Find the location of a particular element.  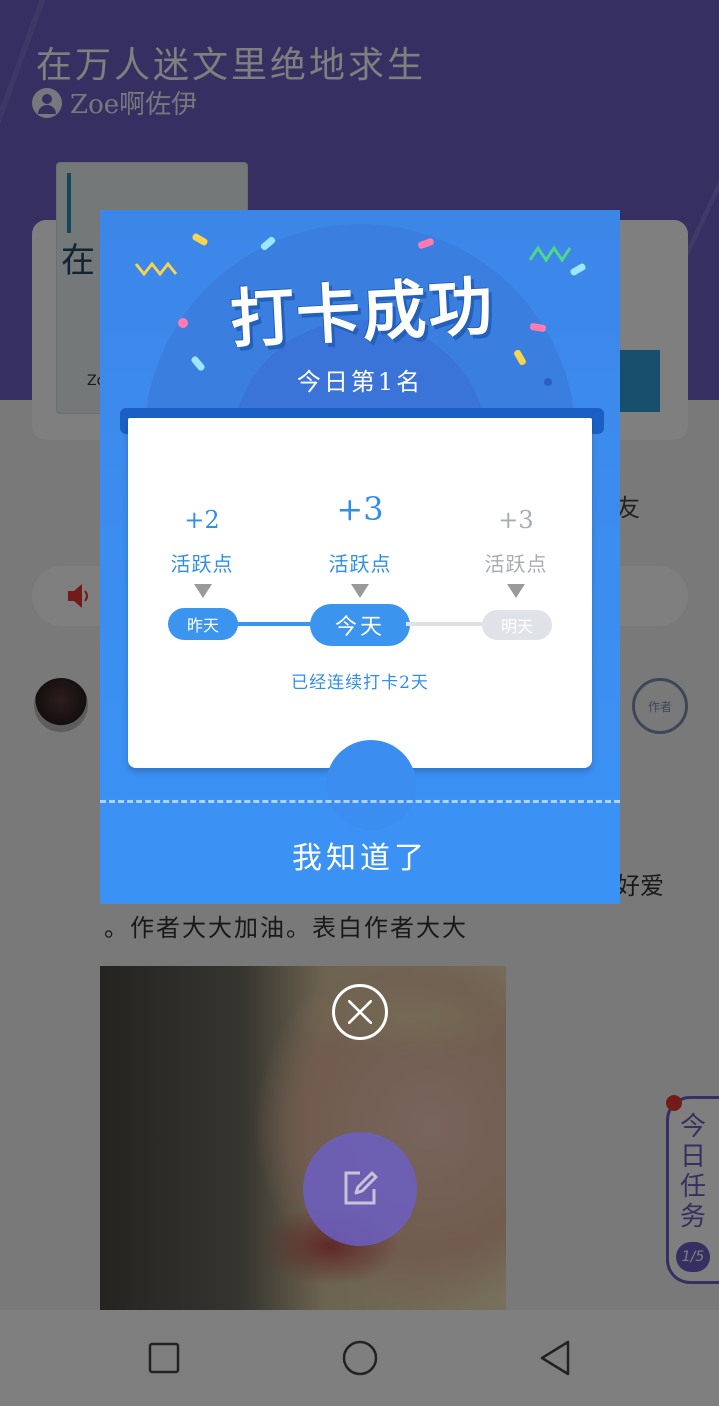

tomorrow-points-unit: 活跃点 is located at coordinates (516, 564).